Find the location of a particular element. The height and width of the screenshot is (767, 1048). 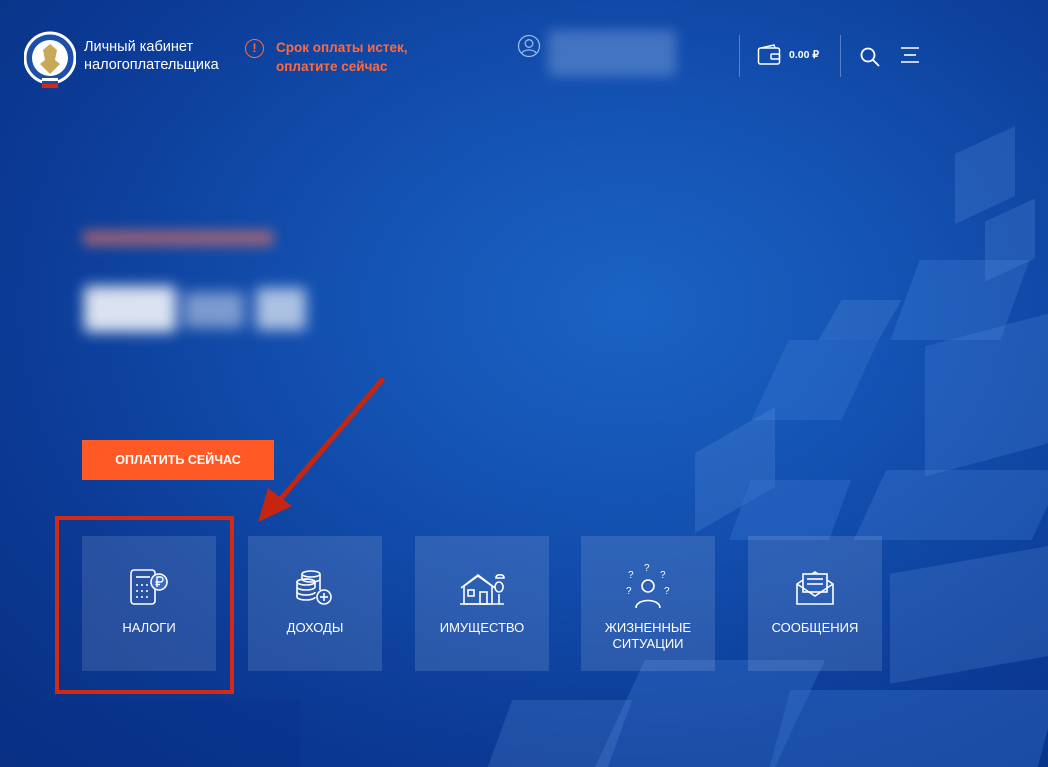

coins-plus-icon is located at coordinates (314, 587).